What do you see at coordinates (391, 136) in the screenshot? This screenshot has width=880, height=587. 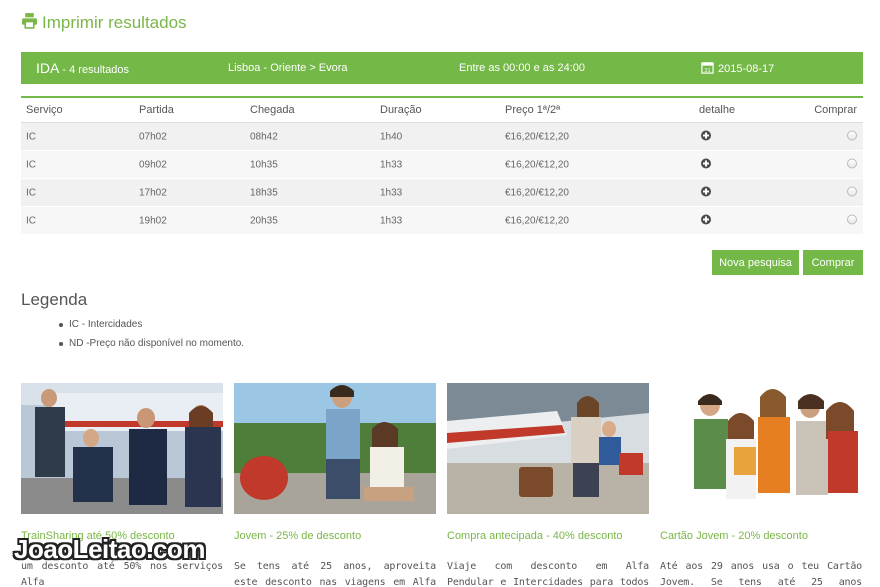 I see `duration-cell: 1h40` at bounding box center [391, 136].